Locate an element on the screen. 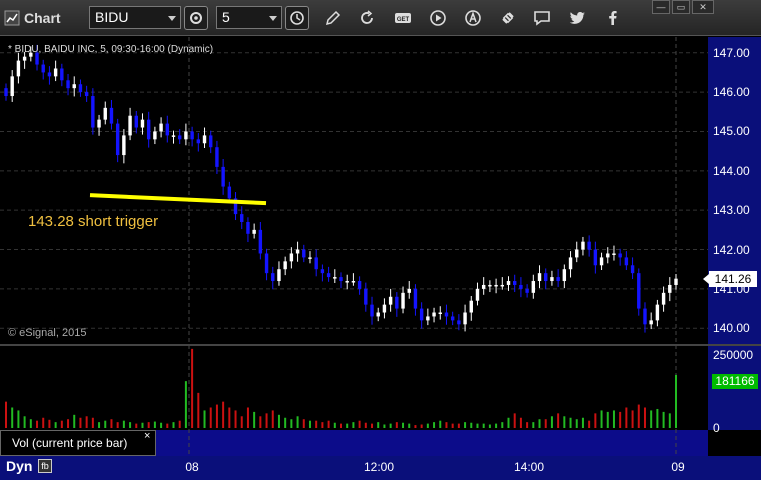 The image size is (761, 480). time-tick-label: 12:00 is located at coordinates (379, 467).